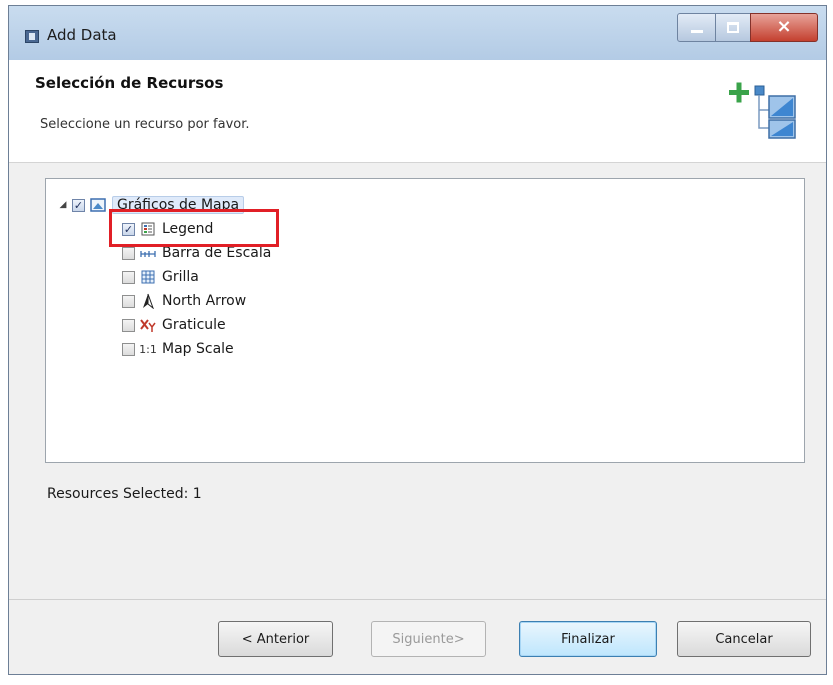  Describe the element at coordinates (148, 325) in the screenshot. I see `graticule-icon` at that location.